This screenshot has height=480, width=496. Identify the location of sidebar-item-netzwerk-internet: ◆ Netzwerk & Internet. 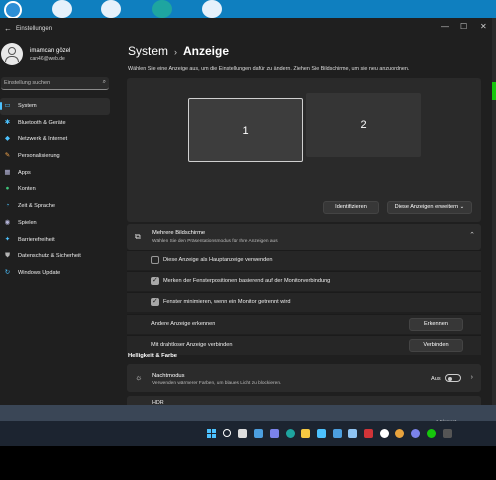
(55, 139).